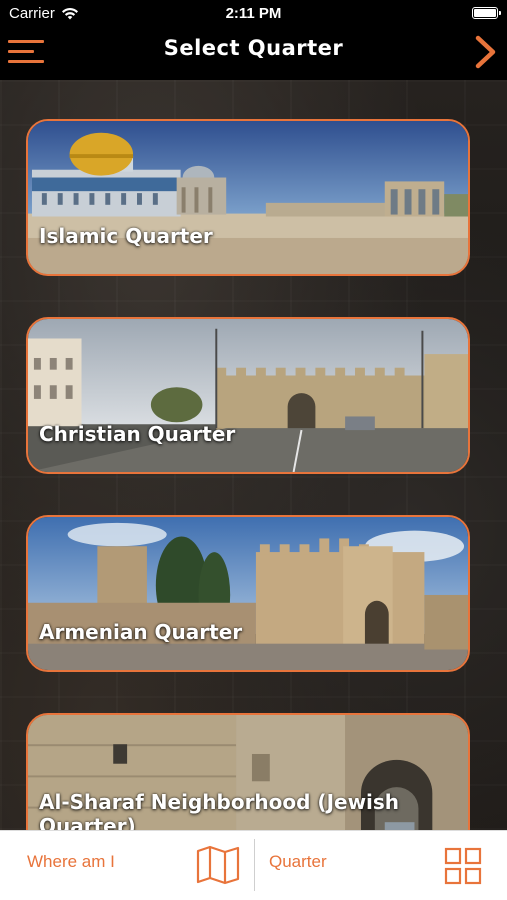 The image size is (507, 900). Describe the element at coordinates (137, 434) in the screenshot. I see `quarter-card-label: Christian Quarter` at that location.